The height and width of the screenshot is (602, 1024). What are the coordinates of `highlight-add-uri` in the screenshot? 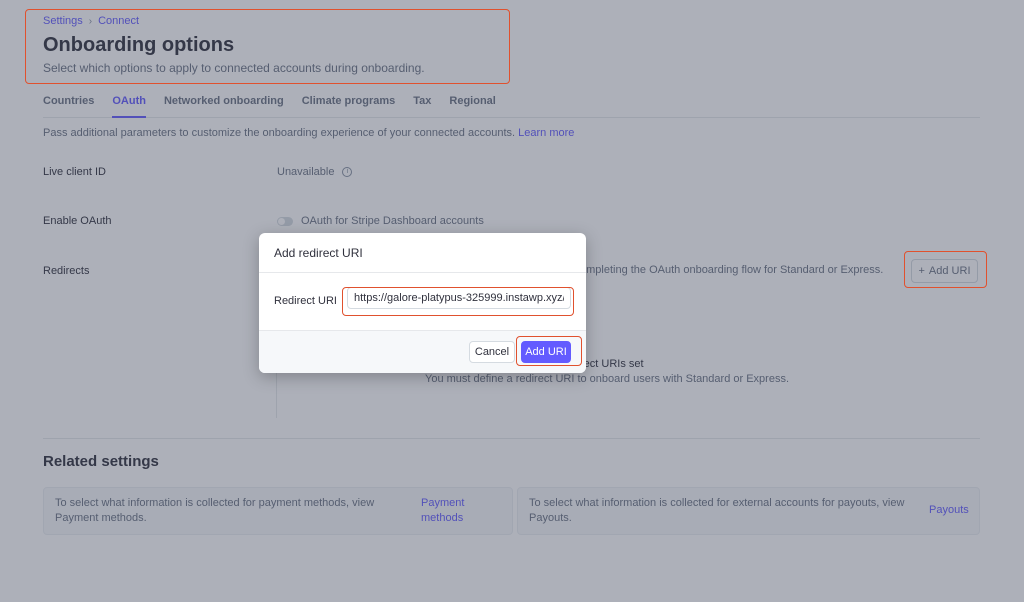 It's located at (945, 269).